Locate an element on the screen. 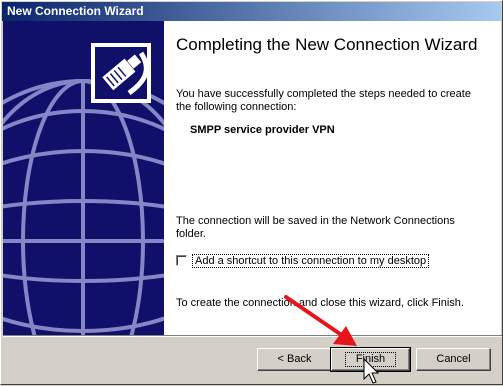  back-button: < Back is located at coordinates (294, 359).